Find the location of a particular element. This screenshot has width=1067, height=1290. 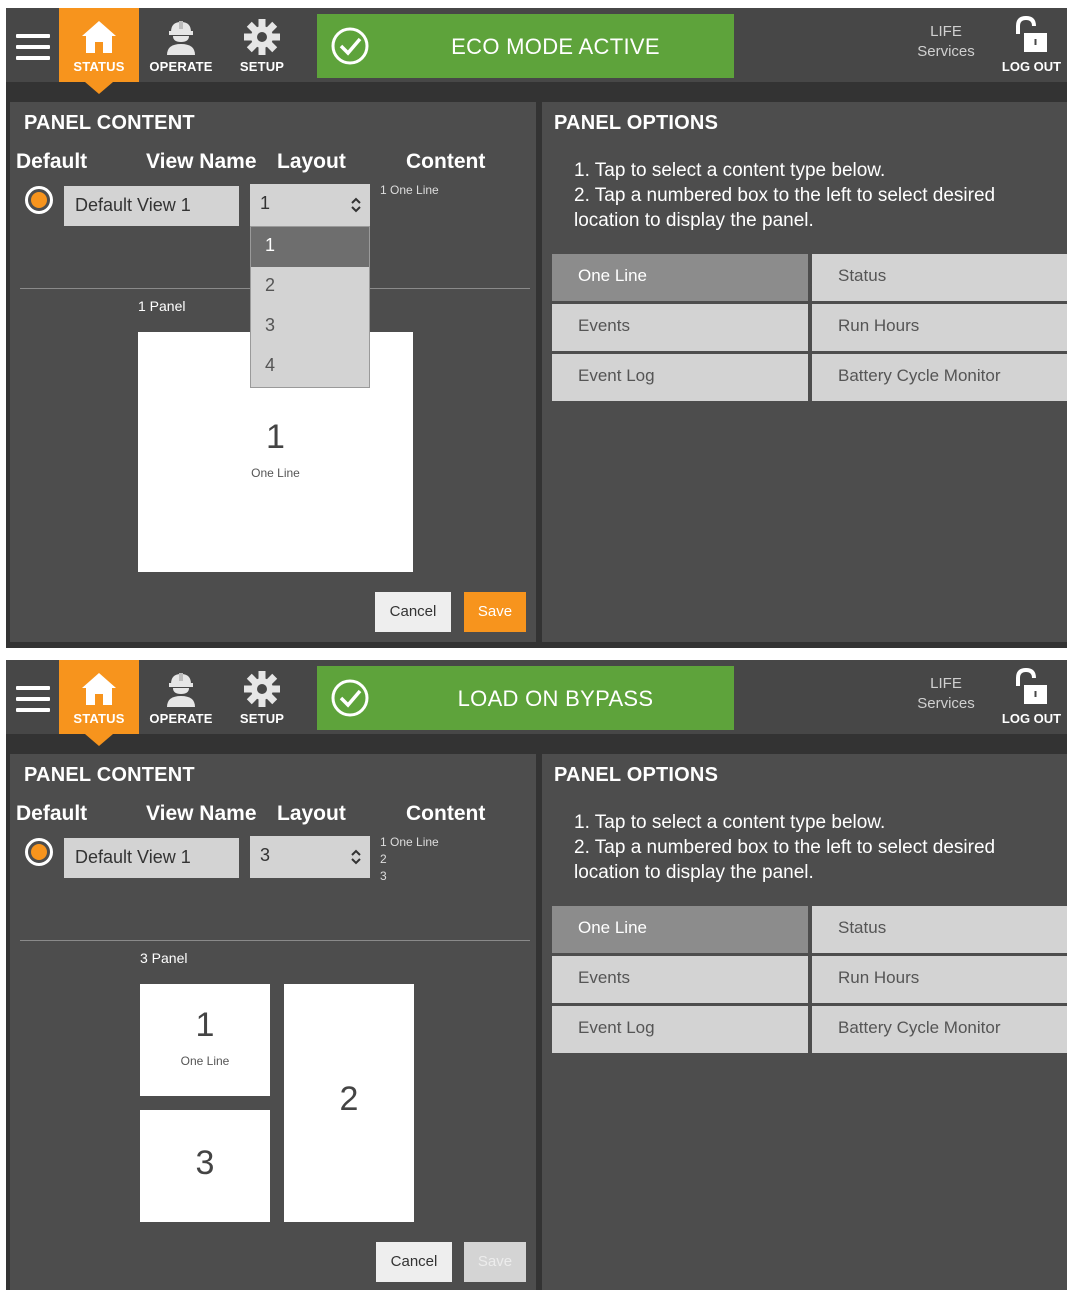

panel-box-1: 1 One Line is located at coordinates (205, 1040).